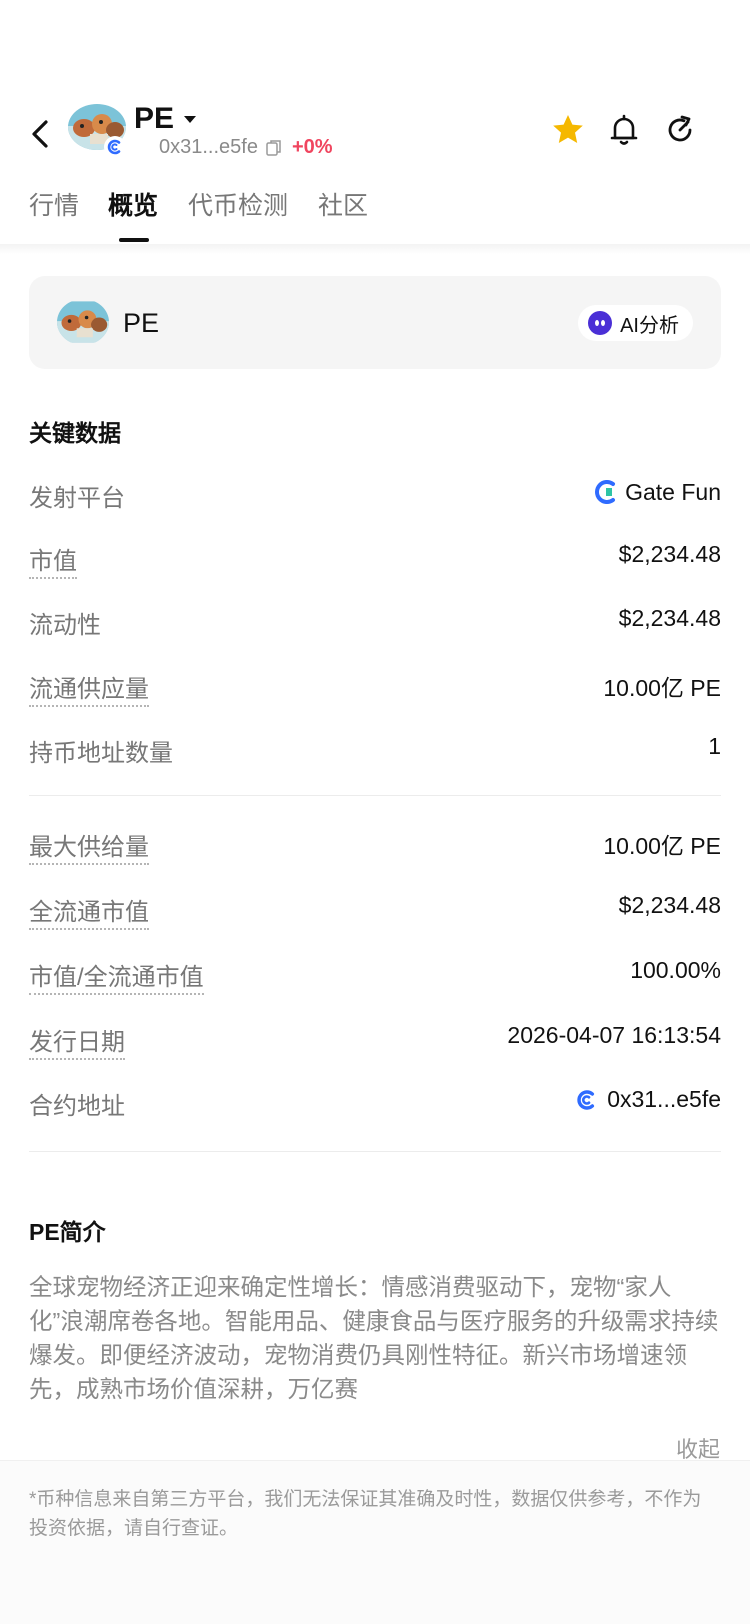  I want to click on row-value: 1, so click(714, 746).